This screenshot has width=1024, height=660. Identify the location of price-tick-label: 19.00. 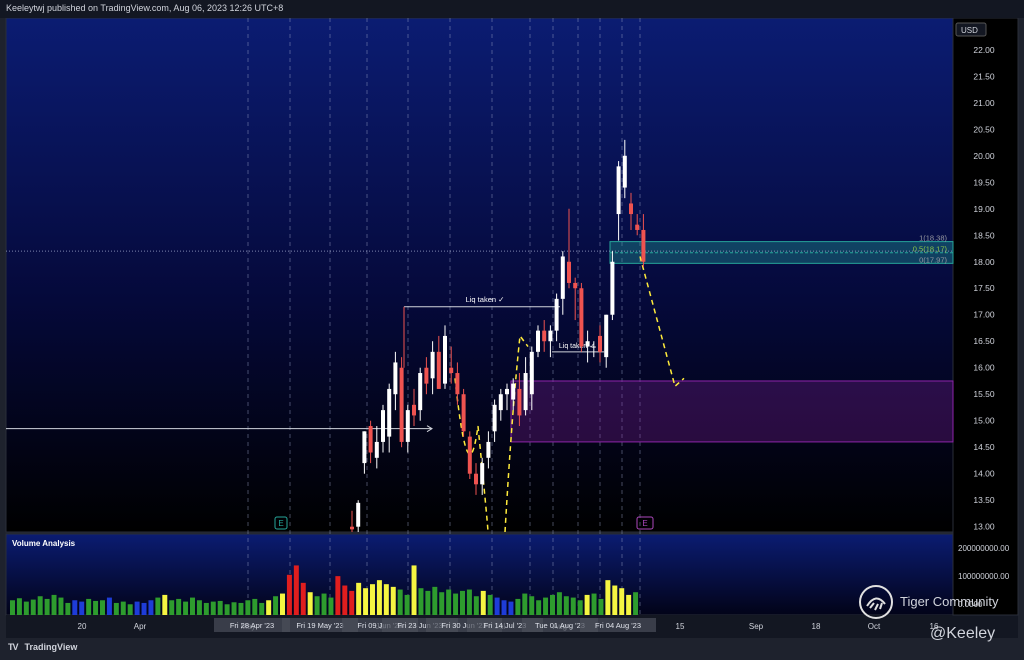
(984, 209).